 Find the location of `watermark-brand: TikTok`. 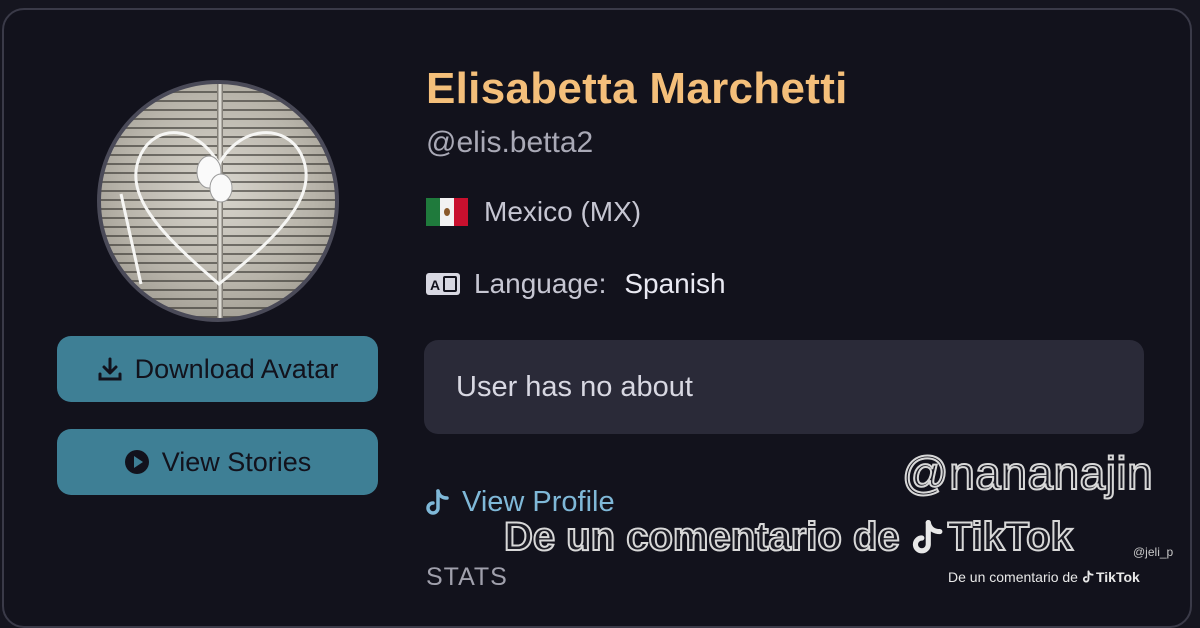

watermark-brand: TikTok is located at coordinates (992, 537).